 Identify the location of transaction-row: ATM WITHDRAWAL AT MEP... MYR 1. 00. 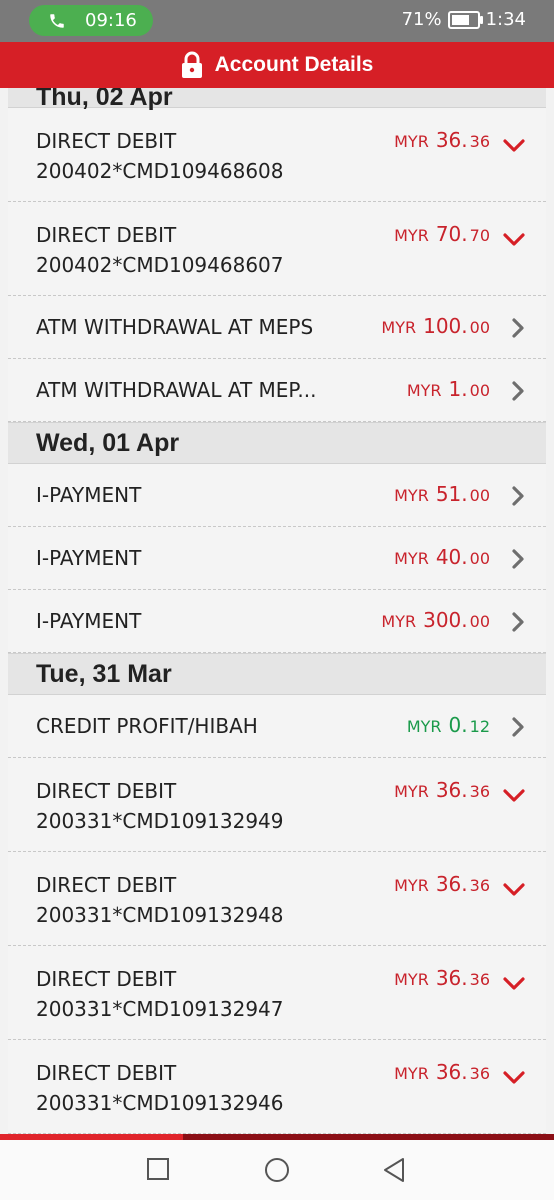
(277, 390).